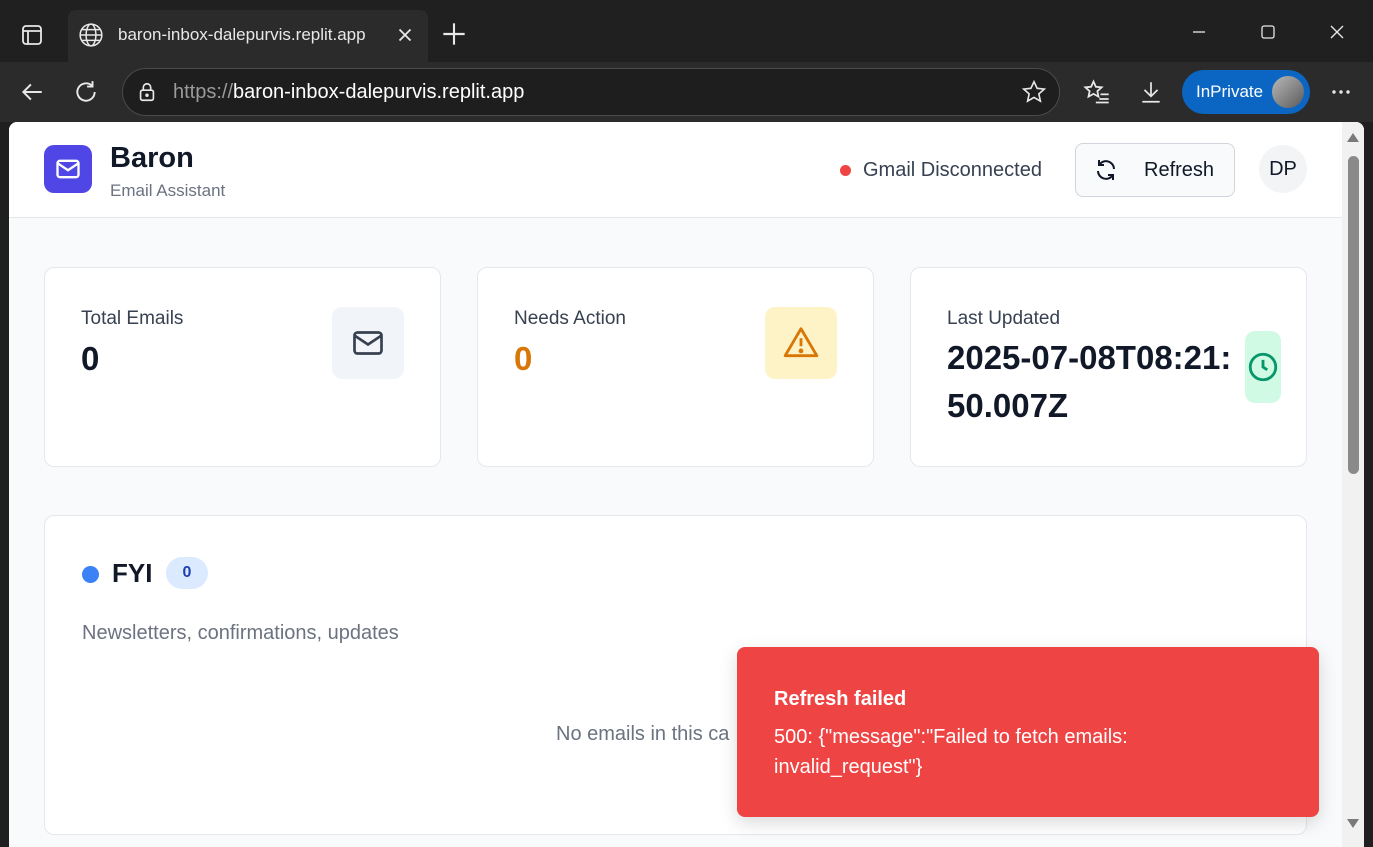 The width and height of the screenshot is (1373, 847). I want to click on fyi-count-badge: 0, so click(187, 573).